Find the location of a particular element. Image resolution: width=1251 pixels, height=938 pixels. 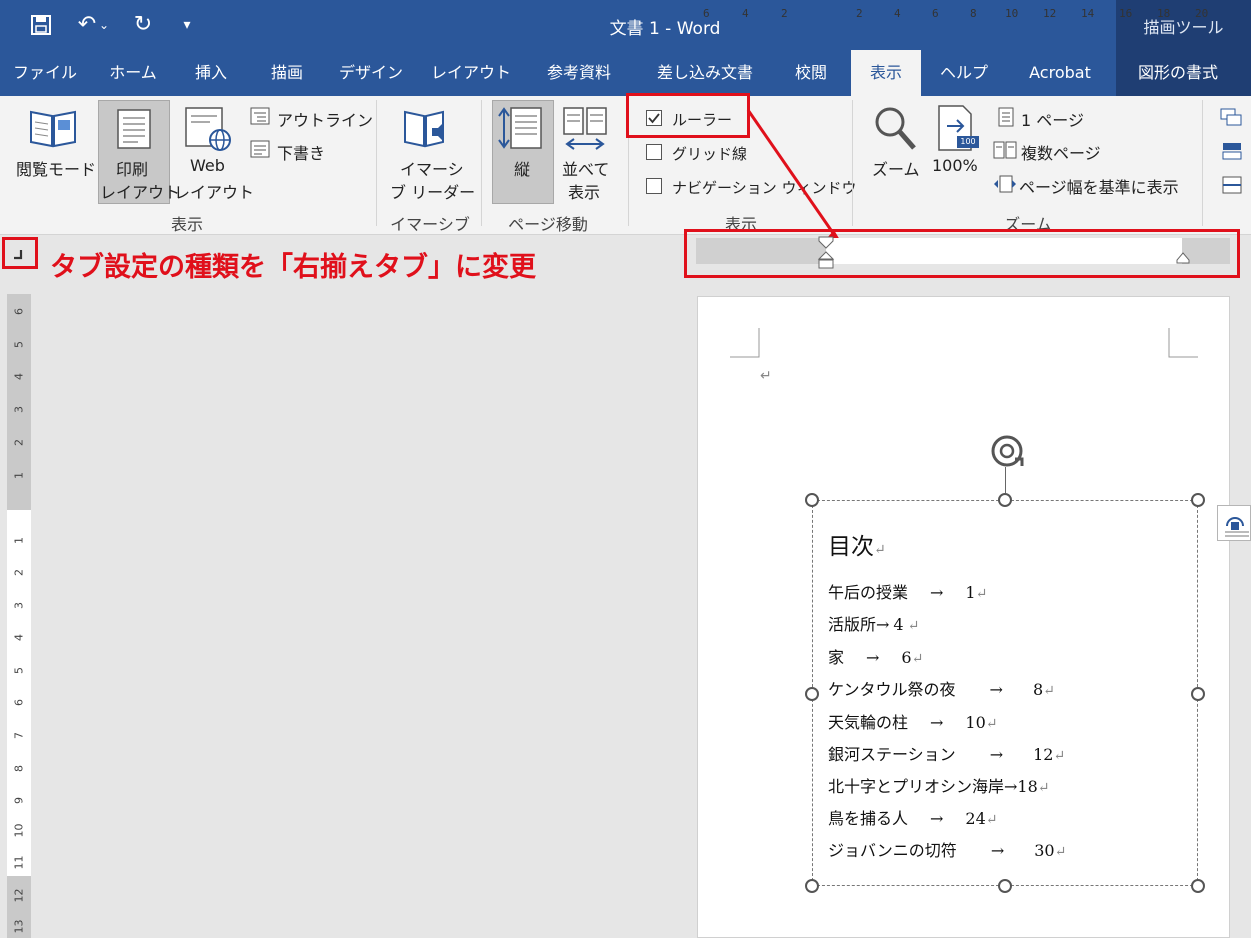

toc-entry: 天気輪の柱 → 10↵ is located at coordinates (913, 721).